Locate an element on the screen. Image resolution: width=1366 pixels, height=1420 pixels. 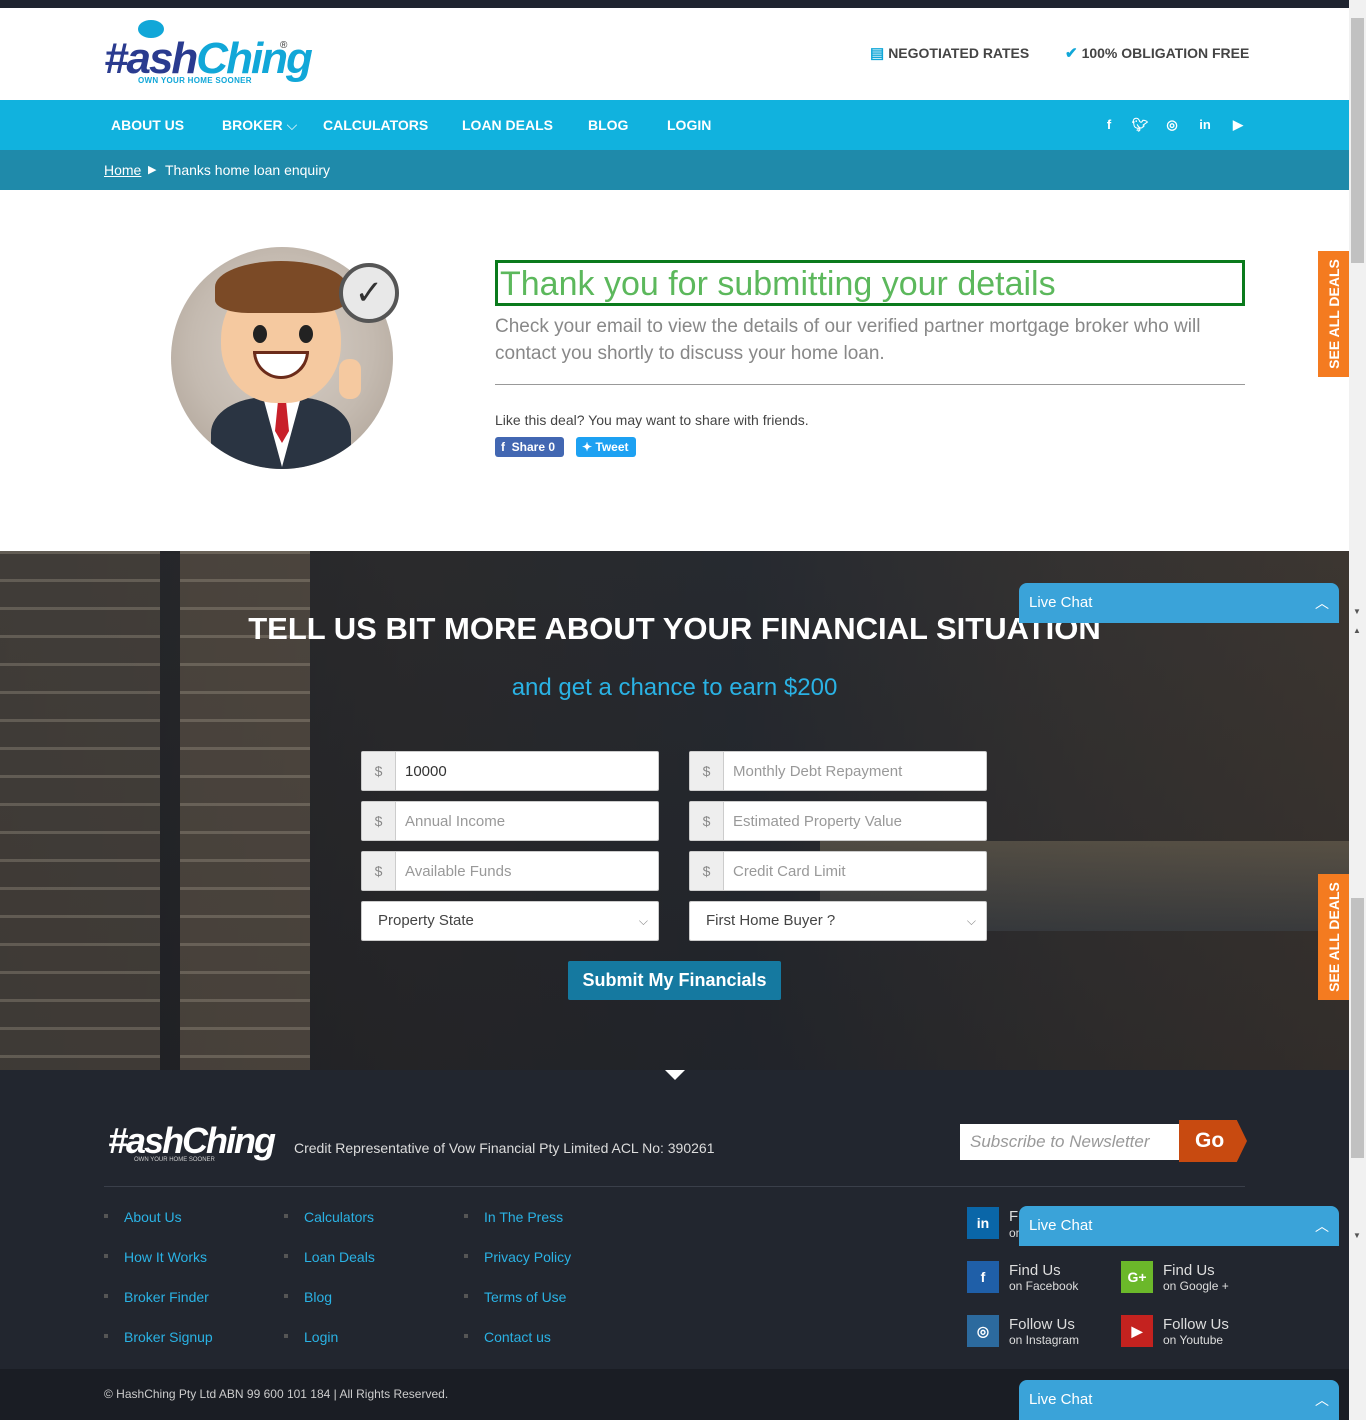
credit-limit-input is located at coordinates (855, 871).